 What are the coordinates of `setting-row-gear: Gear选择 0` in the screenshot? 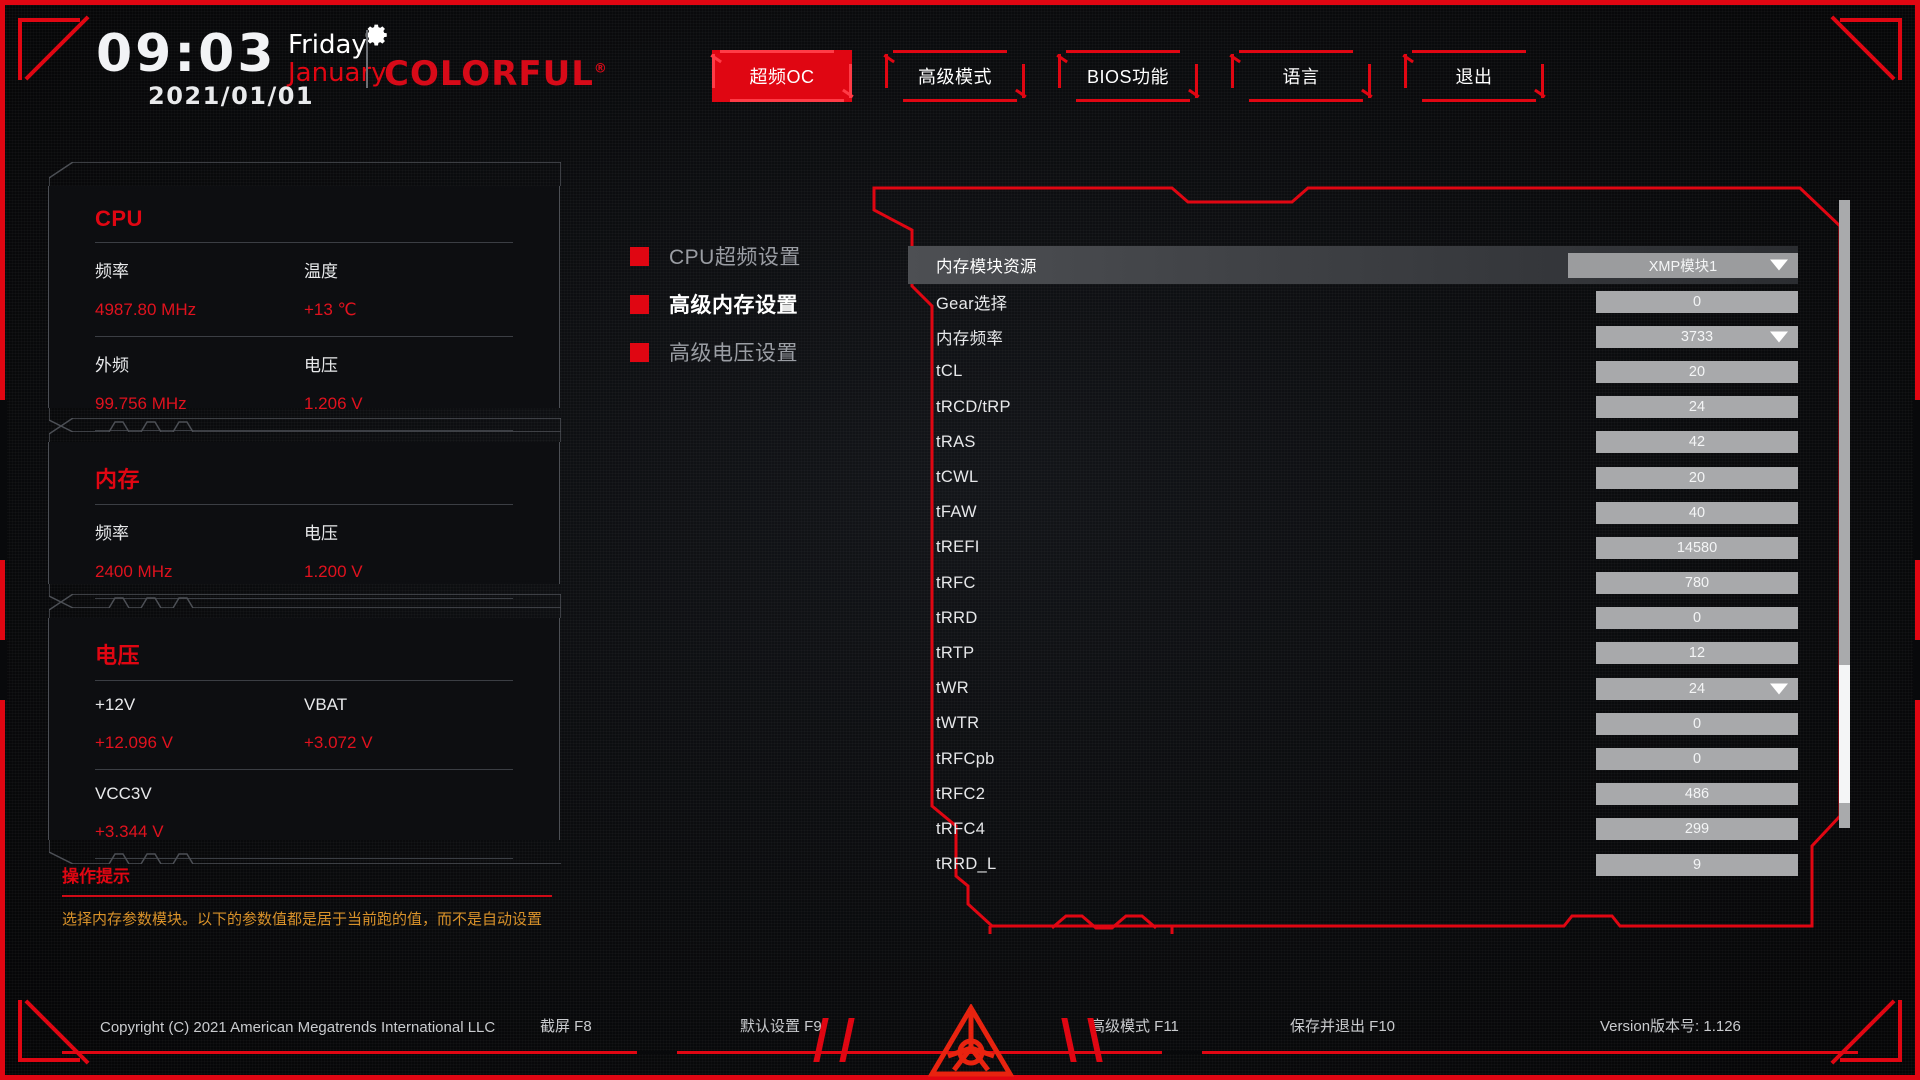 It's located at (1353, 301).